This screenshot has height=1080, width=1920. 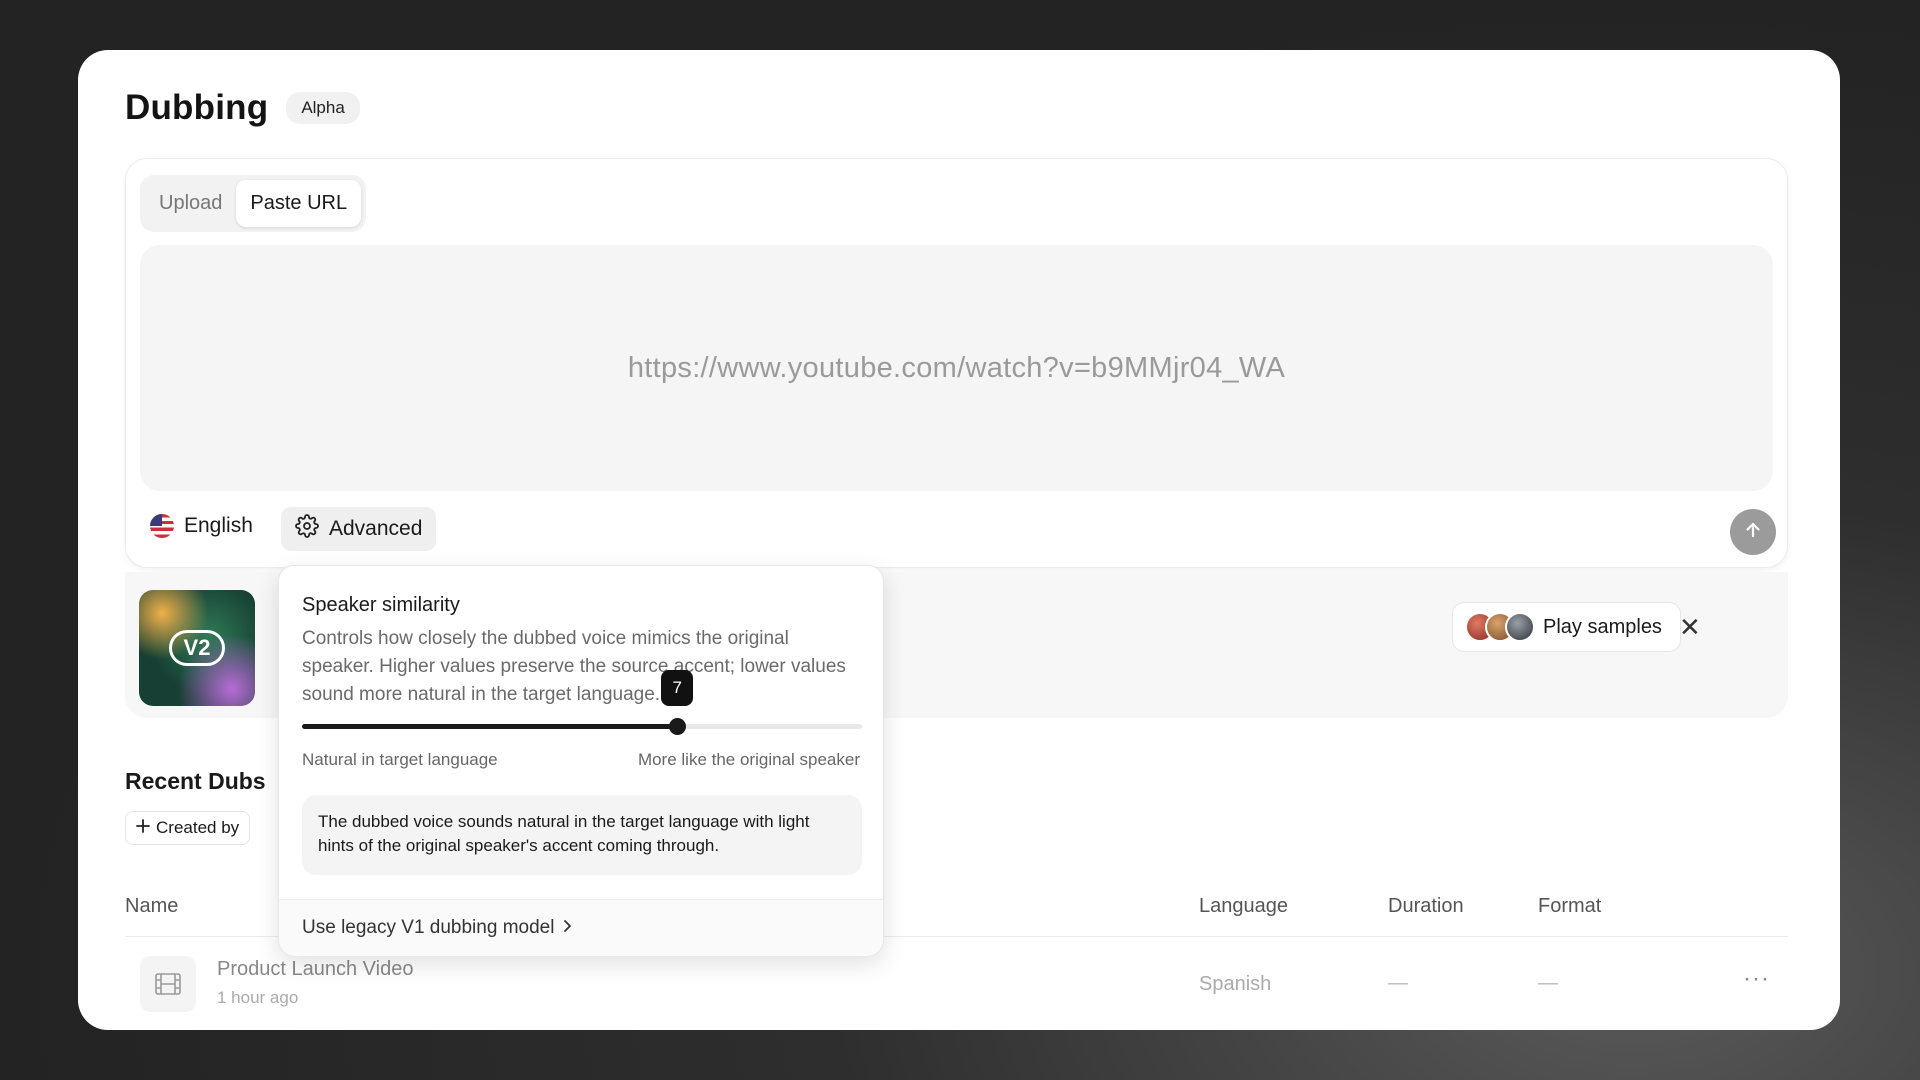 I want to click on dub-language: Spanish, so click(x=1235, y=984).